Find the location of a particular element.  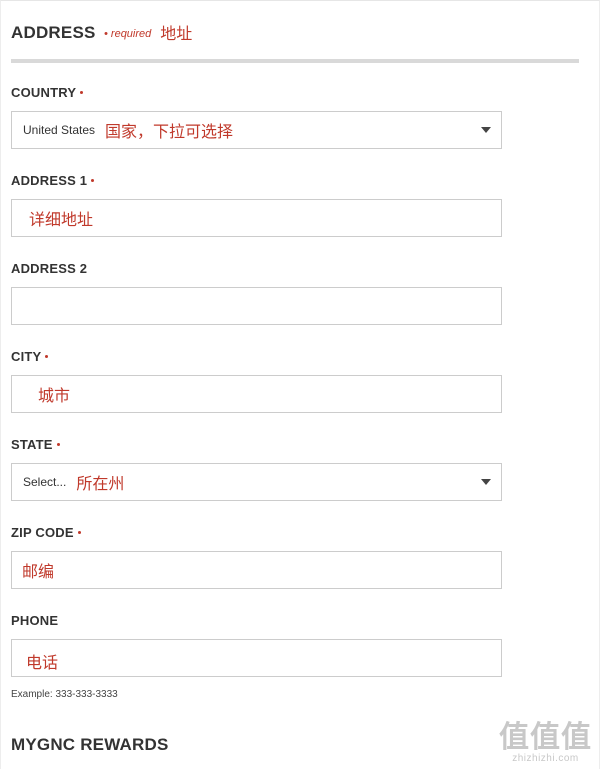

required-legend: • required 地址 is located at coordinates (148, 34).